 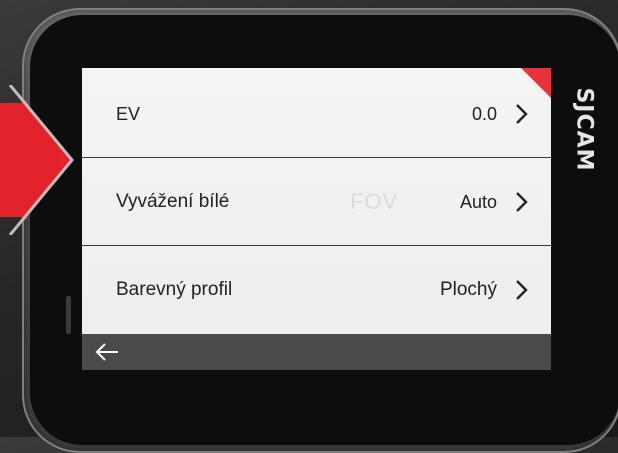 I want to click on menu-item-value: Auto, so click(x=478, y=201).